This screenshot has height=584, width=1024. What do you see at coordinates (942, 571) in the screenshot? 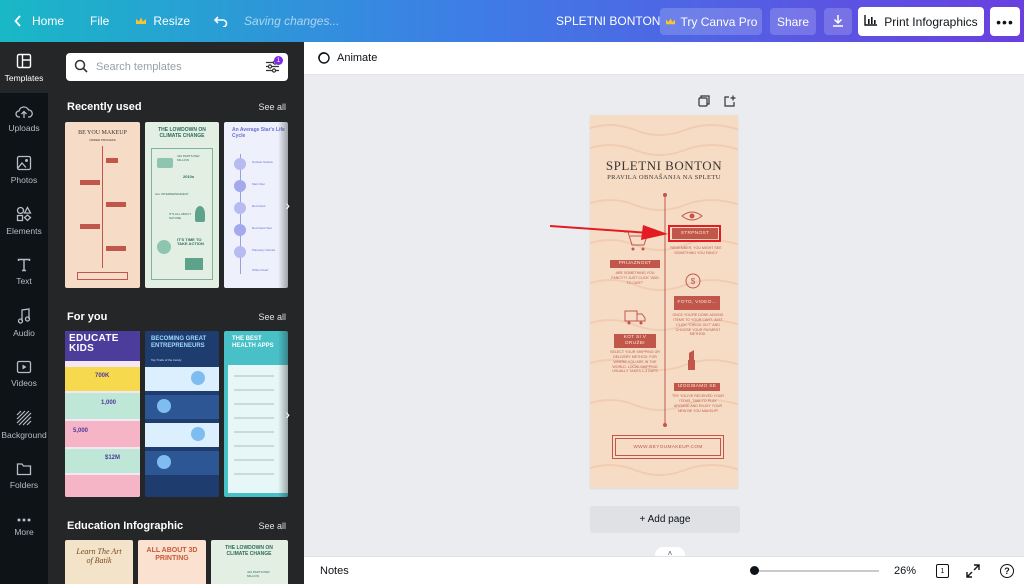
I see `page-count-icon: 1` at bounding box center [942, 571].